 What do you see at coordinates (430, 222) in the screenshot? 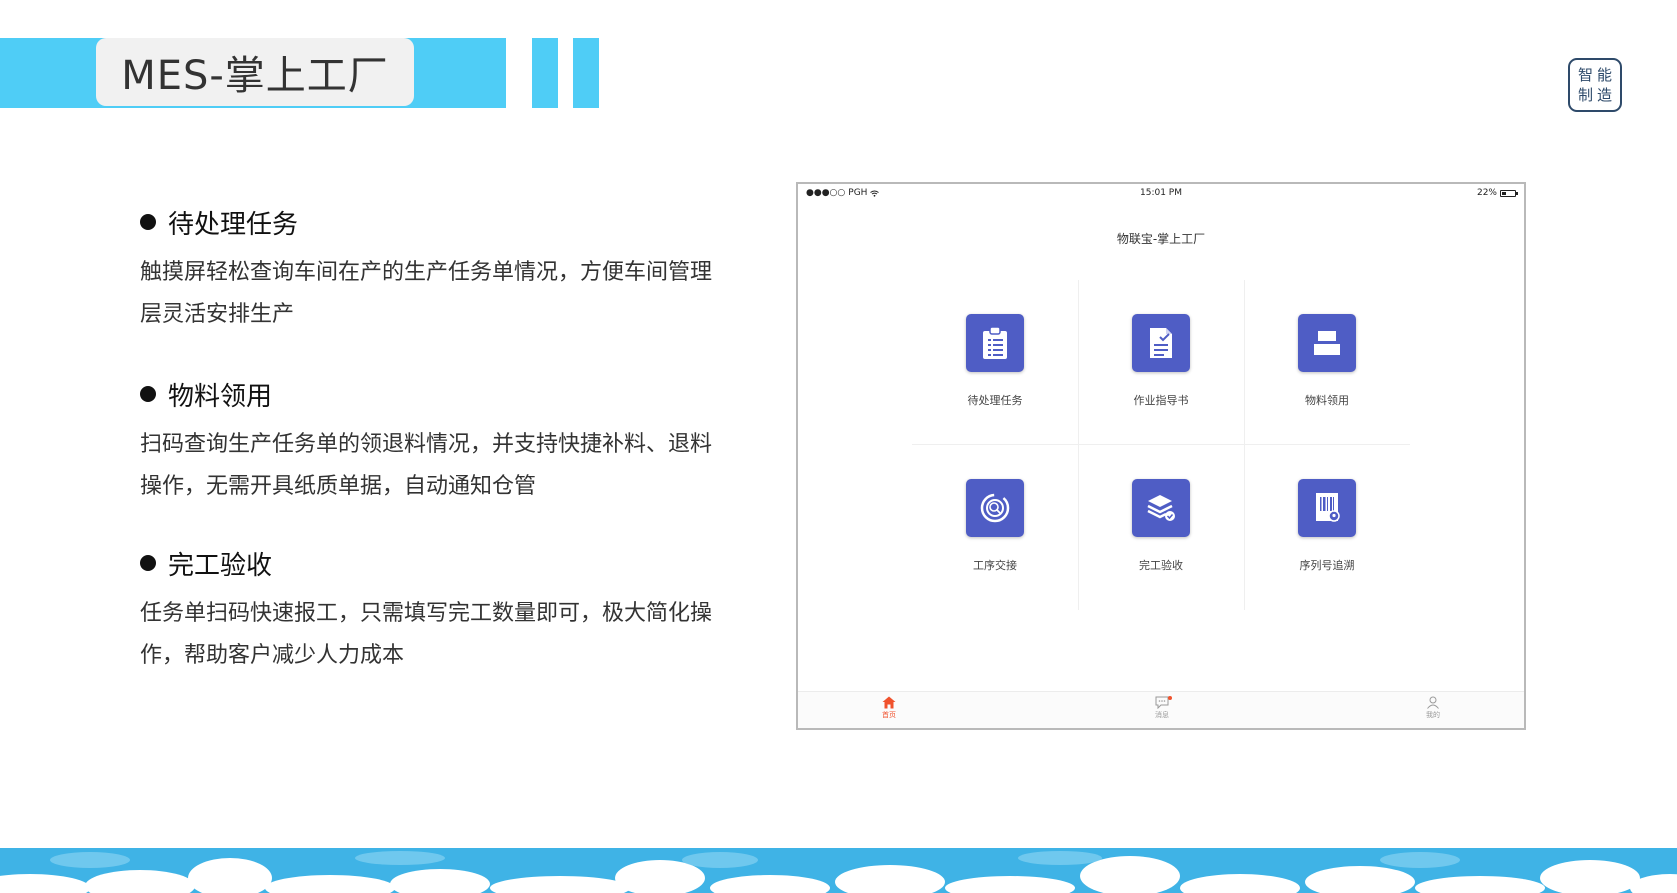
I see `feature-title: 待处理任务` at bounding box center [430, 222].